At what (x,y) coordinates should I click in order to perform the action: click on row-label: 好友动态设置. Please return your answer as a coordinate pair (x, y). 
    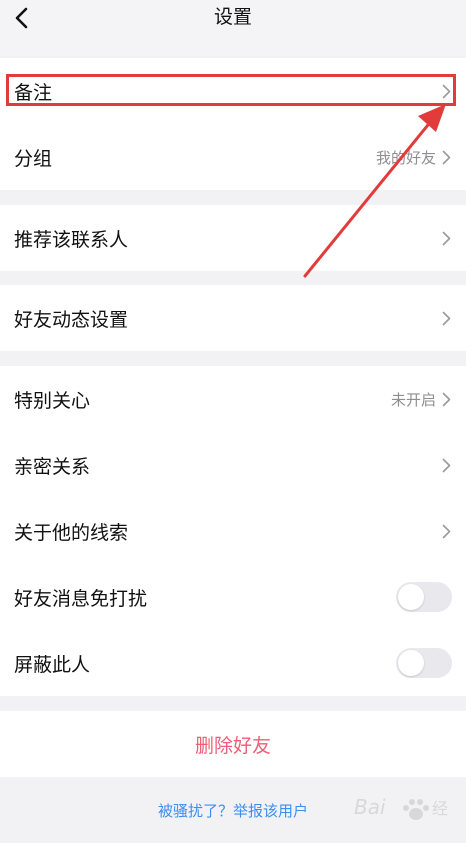
    Looking at the image, I should click on (71, 319).